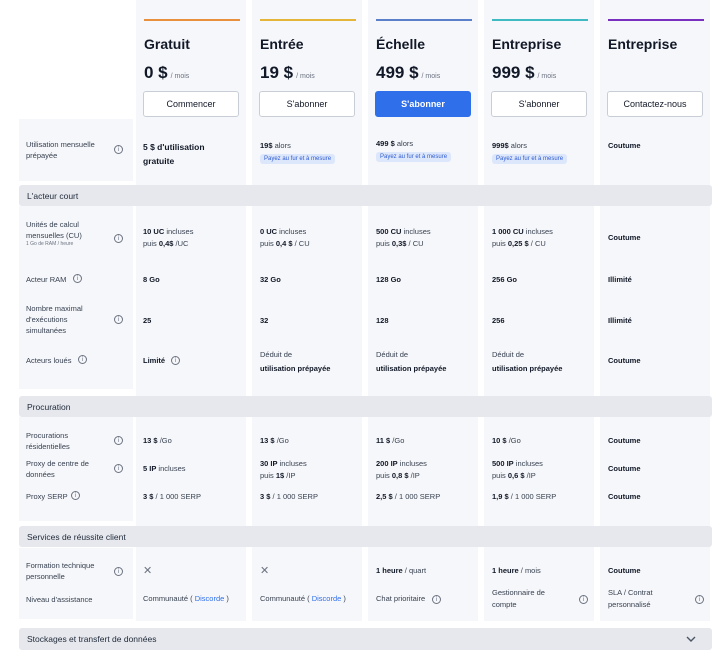  Describe the element at coordinates (151, 279) in the screenshot. I see `ram-free: 8 Go` at that location.